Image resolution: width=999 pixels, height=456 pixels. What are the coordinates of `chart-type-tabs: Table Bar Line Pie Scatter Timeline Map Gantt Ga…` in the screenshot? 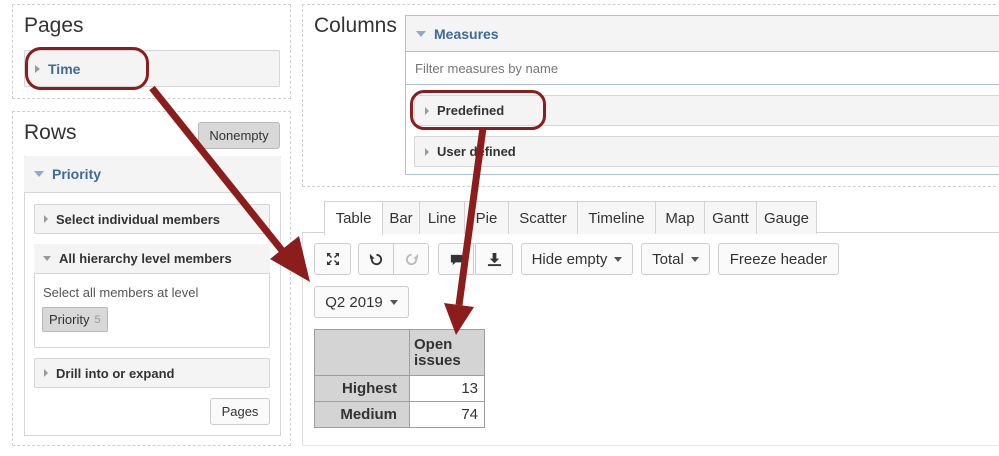 It's located at (570, 218).